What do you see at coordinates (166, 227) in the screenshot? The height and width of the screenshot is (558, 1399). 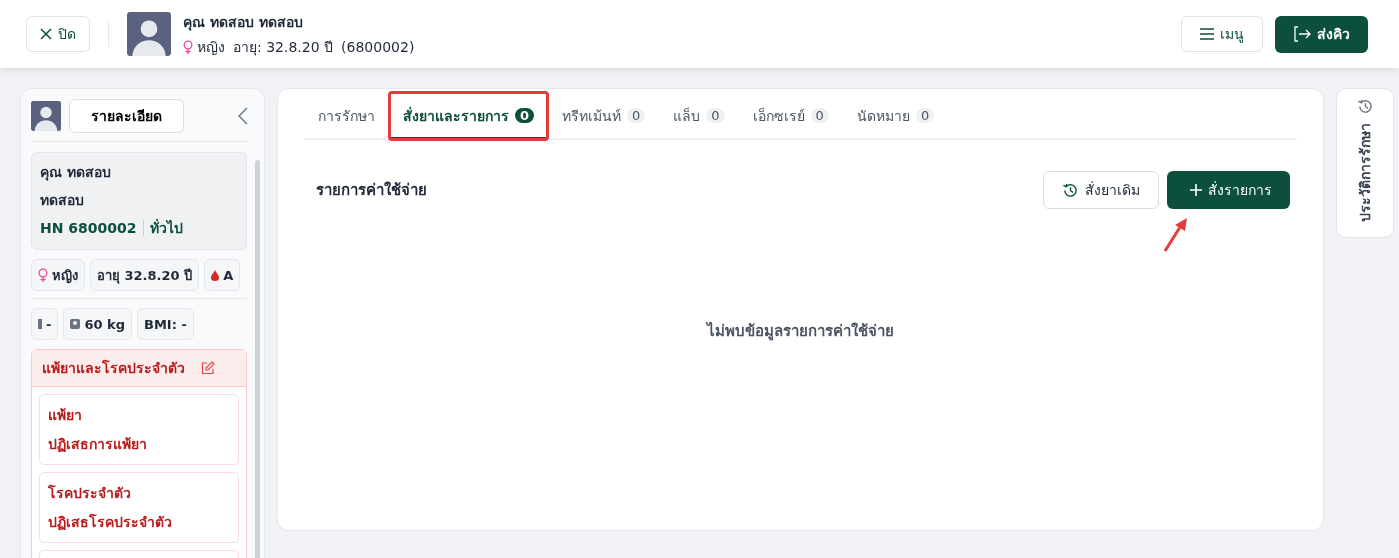 I see `patient-type: ทั่วไป` at bounding box center [166, 227].